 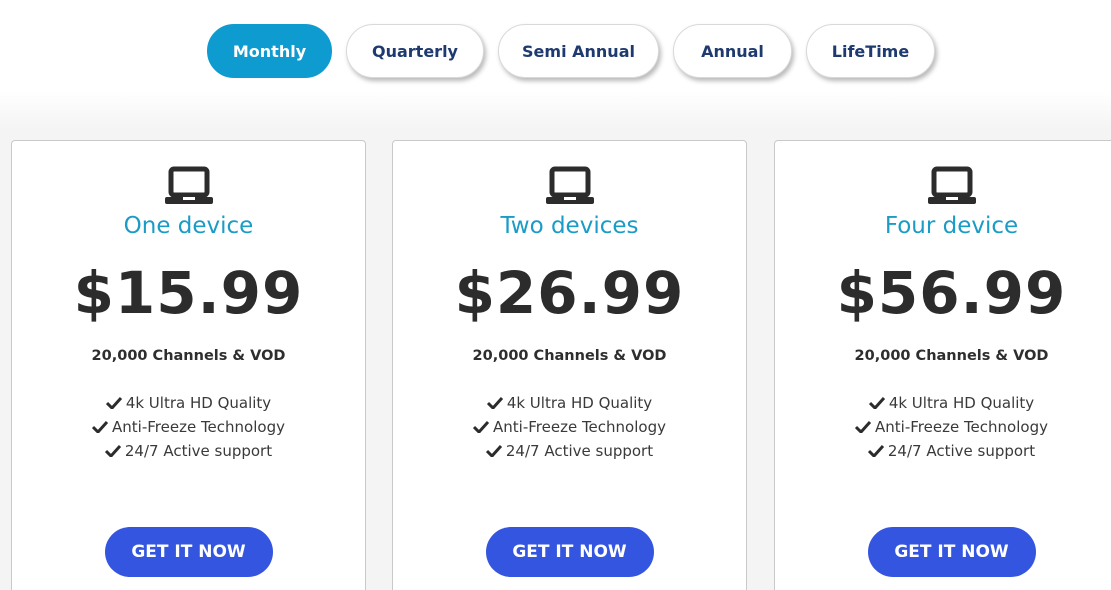 What do you see at coordinates (188, 226) in the screenshot?
I see `plan-name: One device` at bounding box center [188, 226].